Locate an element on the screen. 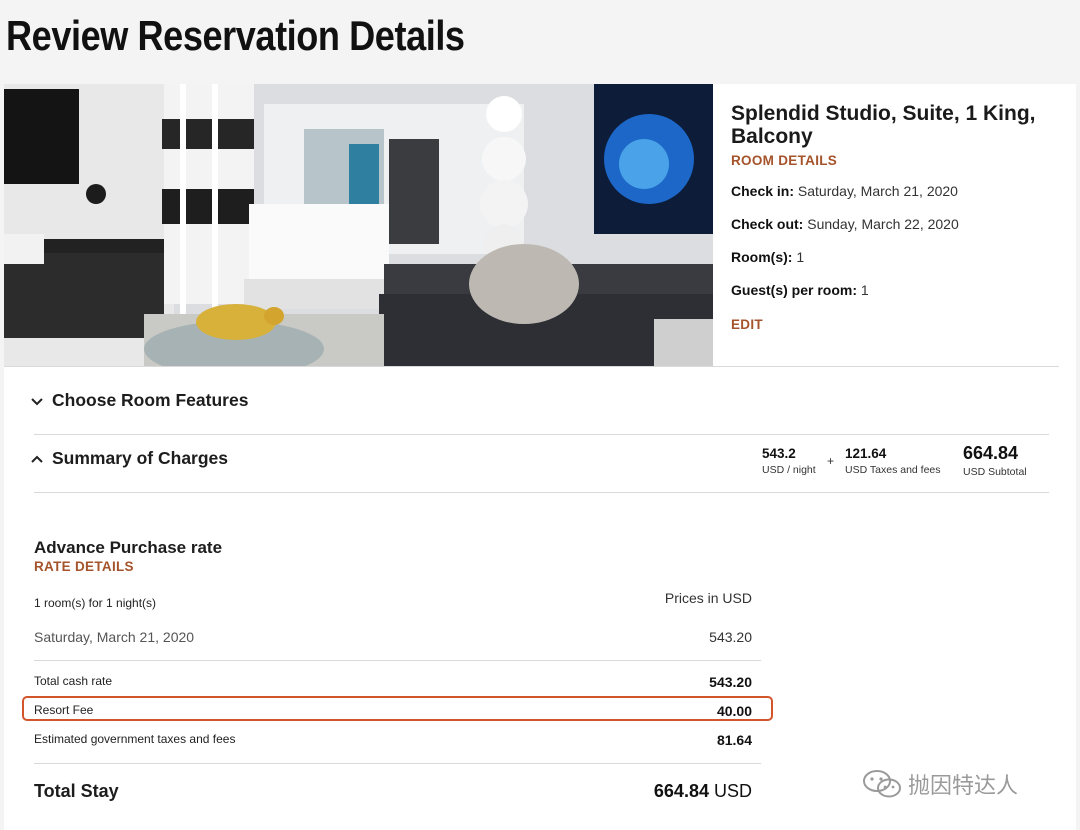 The width and height of the screenshot is (1080, 830). subtotal-label: USD Subtotal is located at coordinates (995, 472).